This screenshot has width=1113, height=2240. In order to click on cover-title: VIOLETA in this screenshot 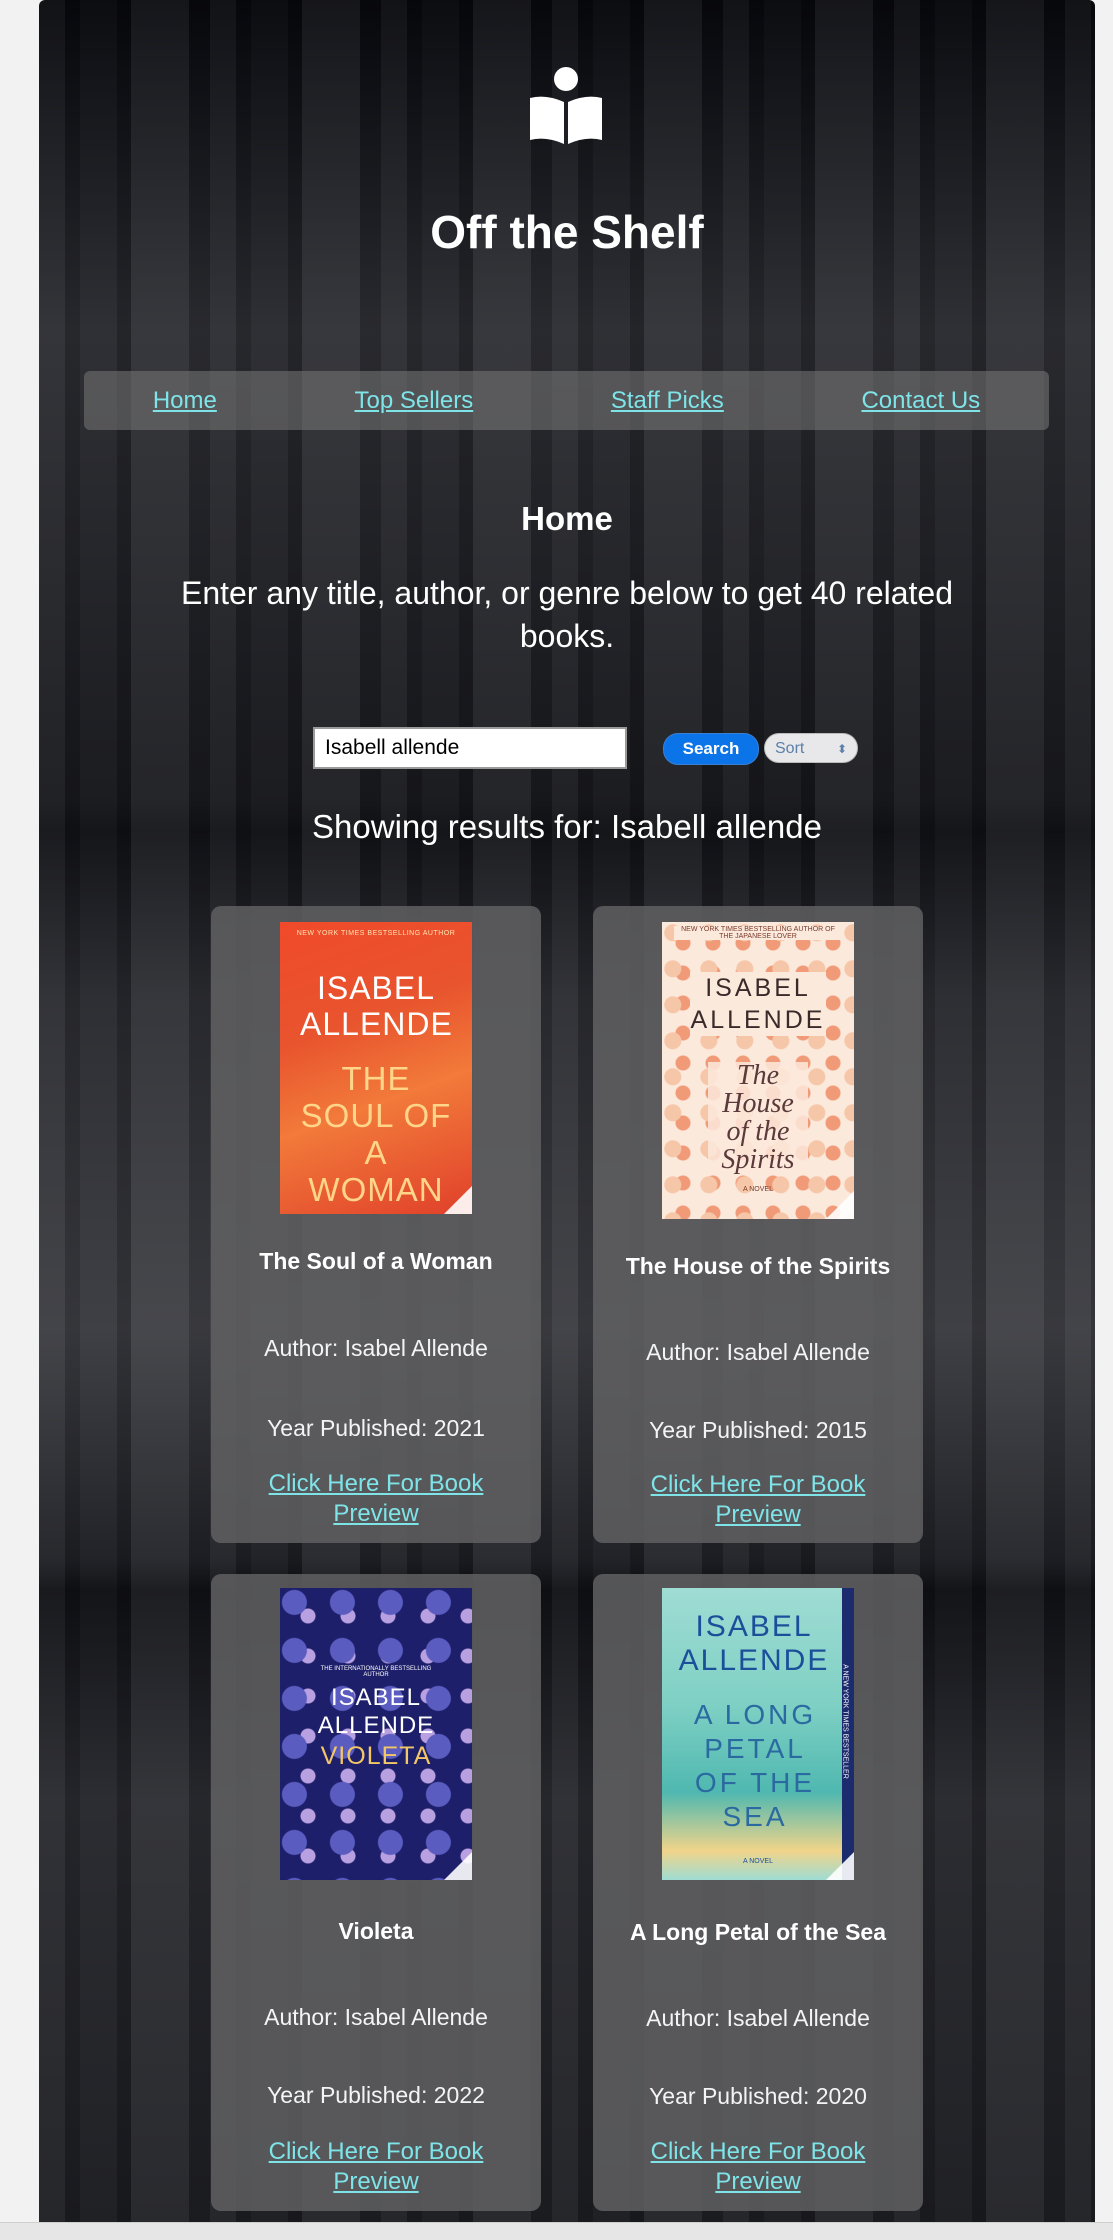, I will do `click(376, 1756)`.